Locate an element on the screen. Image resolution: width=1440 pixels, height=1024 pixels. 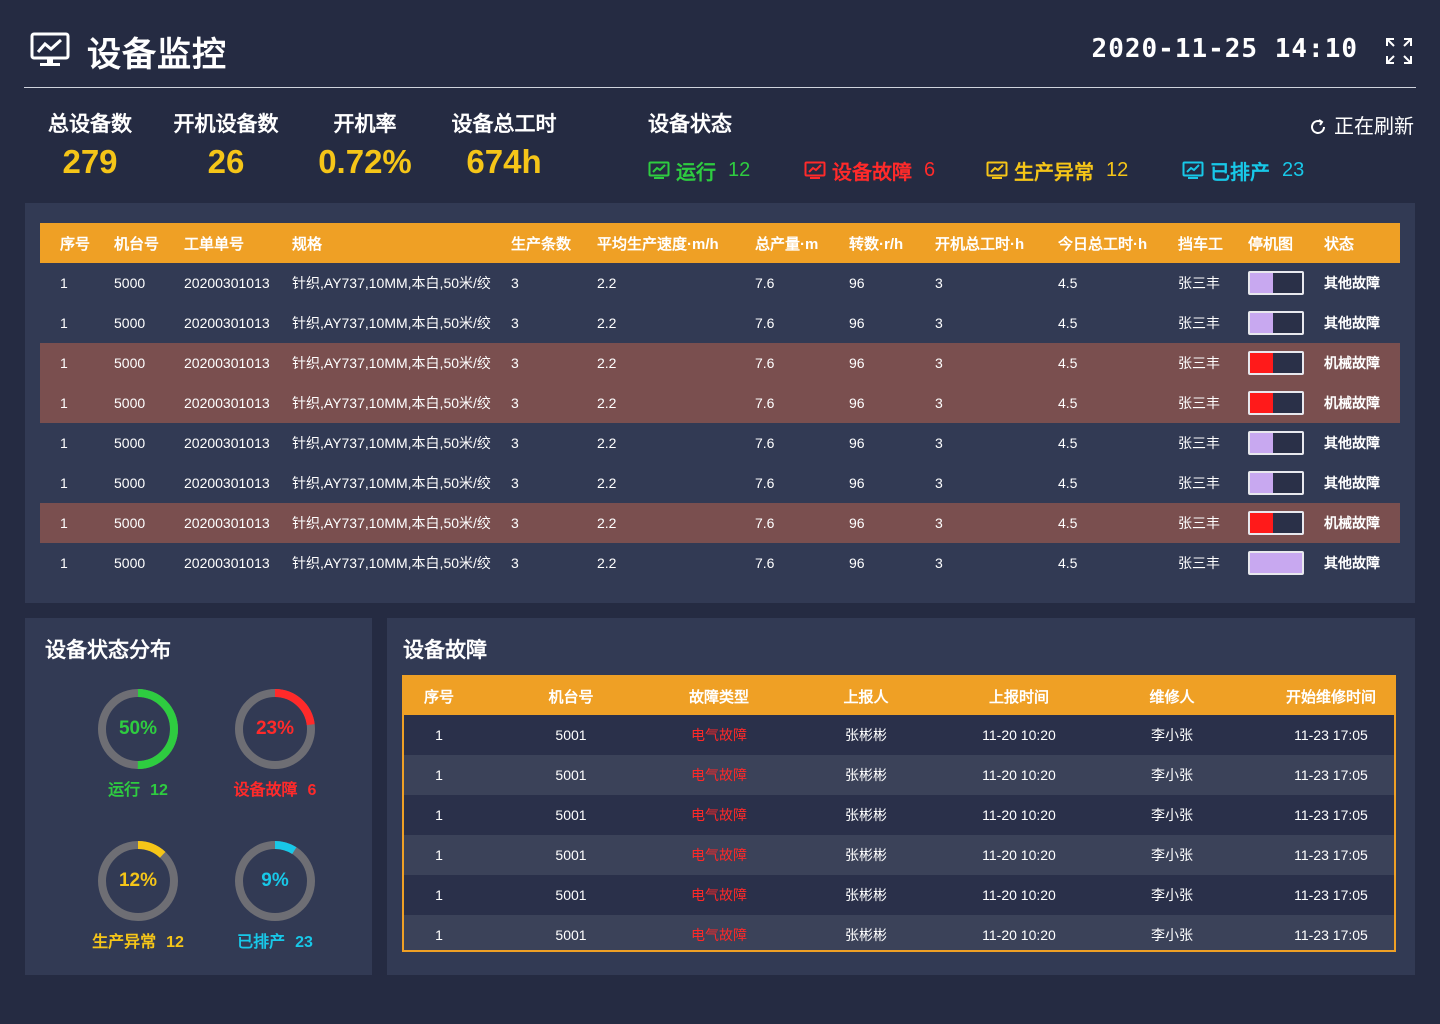
column-header: 今日总工时·h is located at coordinates (1118, 243).